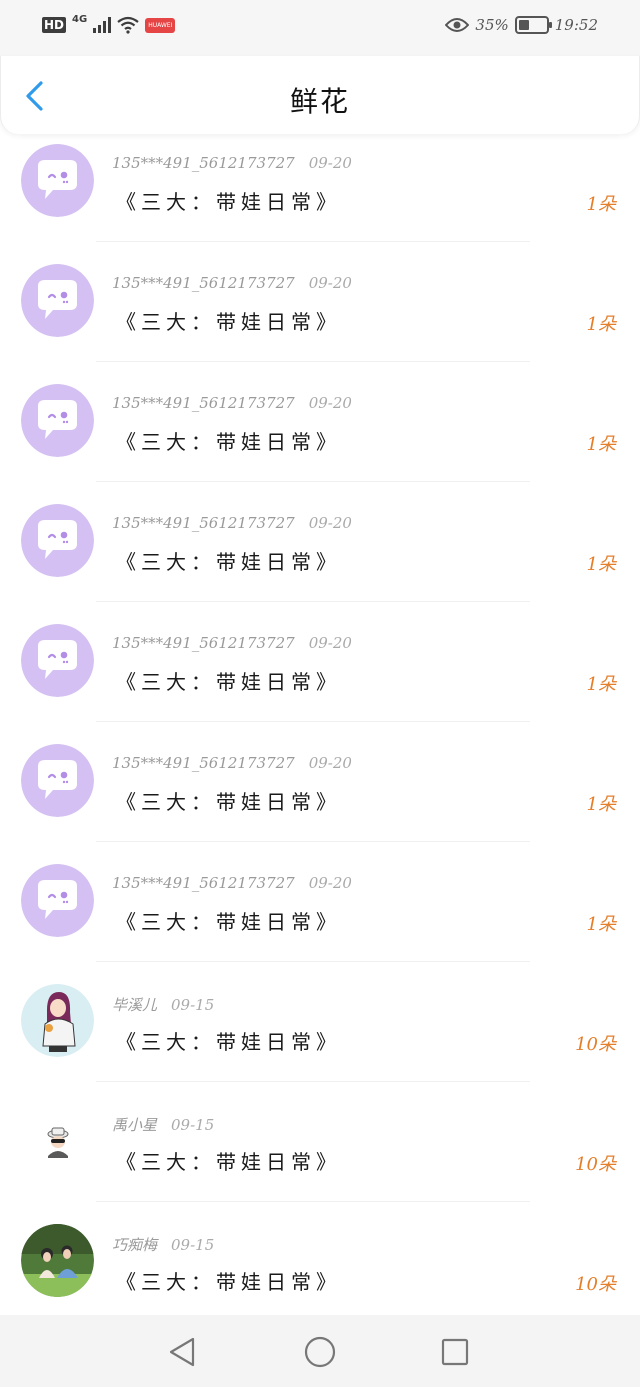 This screenshot has height=1387, width=640. What do you see at coordinates (160, 25) in the screenshot?
I see `huawei-app-icon: HUAWEI` at bounding box center [160, 25].